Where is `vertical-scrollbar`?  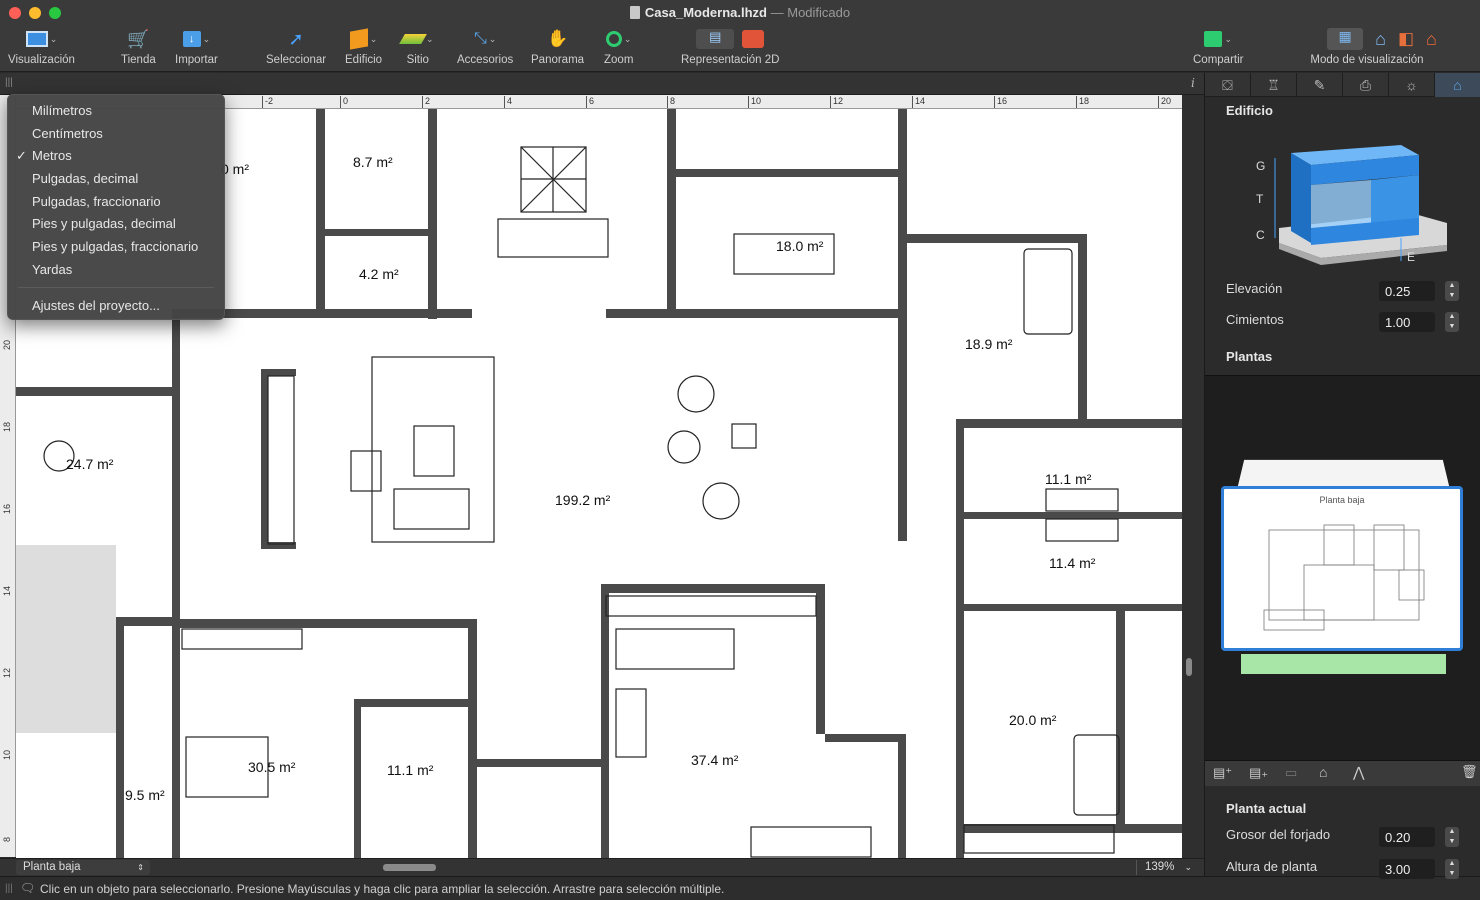
vertical-scrollbar is located at coordinates (1193, 476).